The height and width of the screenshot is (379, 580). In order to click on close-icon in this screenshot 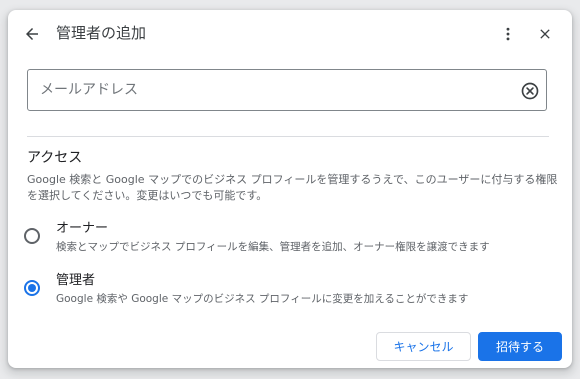, I will do `click(545, 34)`.